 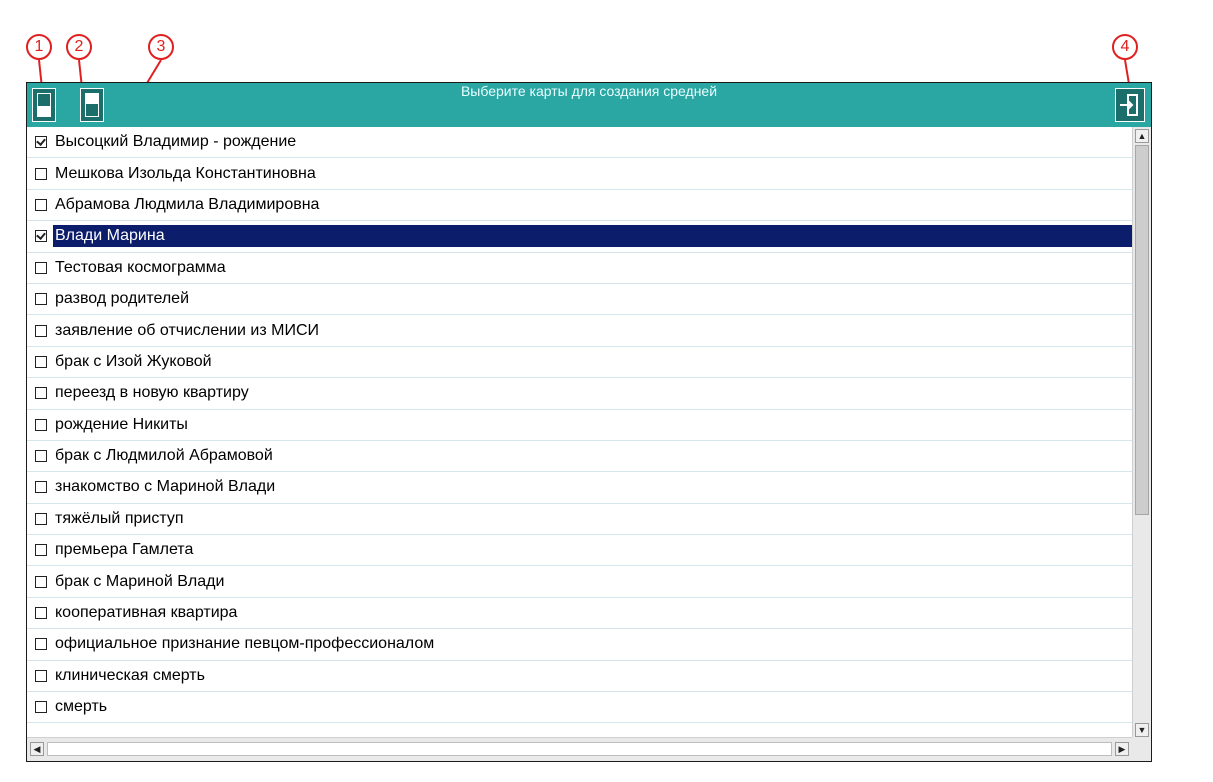 I want to click on item-label: клиническая смерть, so click(x=130, y=675).